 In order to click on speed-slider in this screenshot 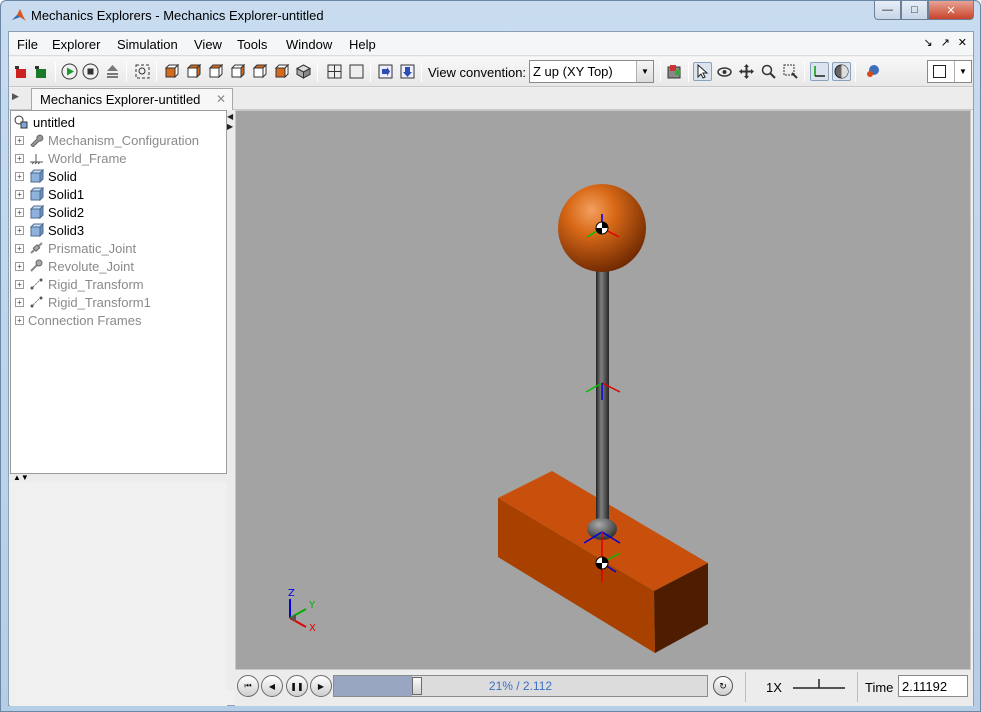, I will do `click(819, 686)`.